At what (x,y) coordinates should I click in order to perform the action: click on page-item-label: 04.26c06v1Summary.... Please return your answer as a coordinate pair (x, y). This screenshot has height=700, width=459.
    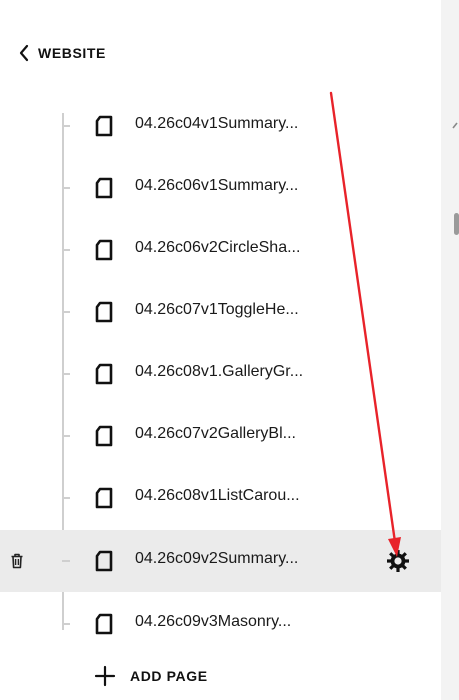
    Looking at the image, I should click on (217, 185).